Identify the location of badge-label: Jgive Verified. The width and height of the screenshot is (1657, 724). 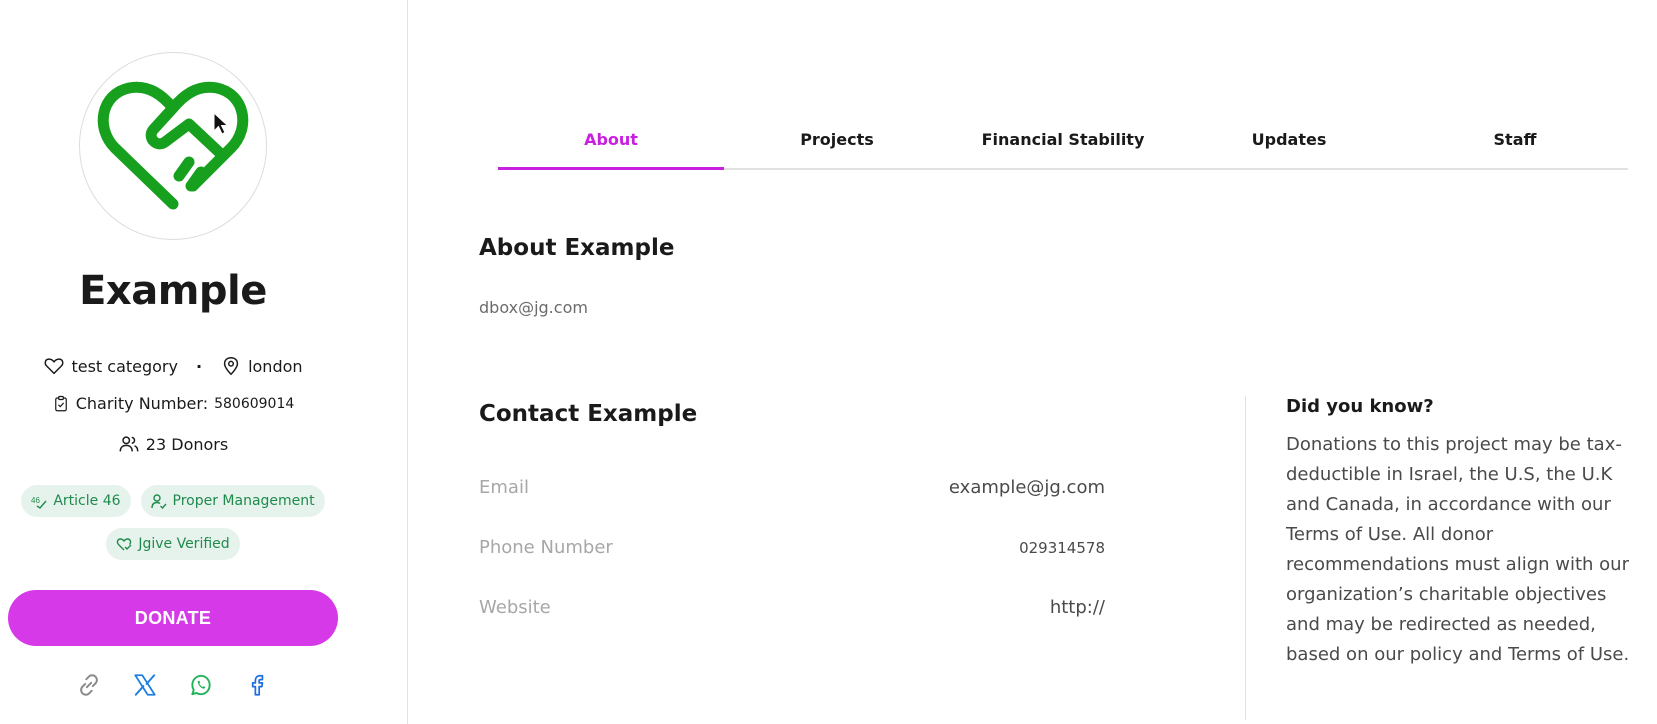
(184, 544).